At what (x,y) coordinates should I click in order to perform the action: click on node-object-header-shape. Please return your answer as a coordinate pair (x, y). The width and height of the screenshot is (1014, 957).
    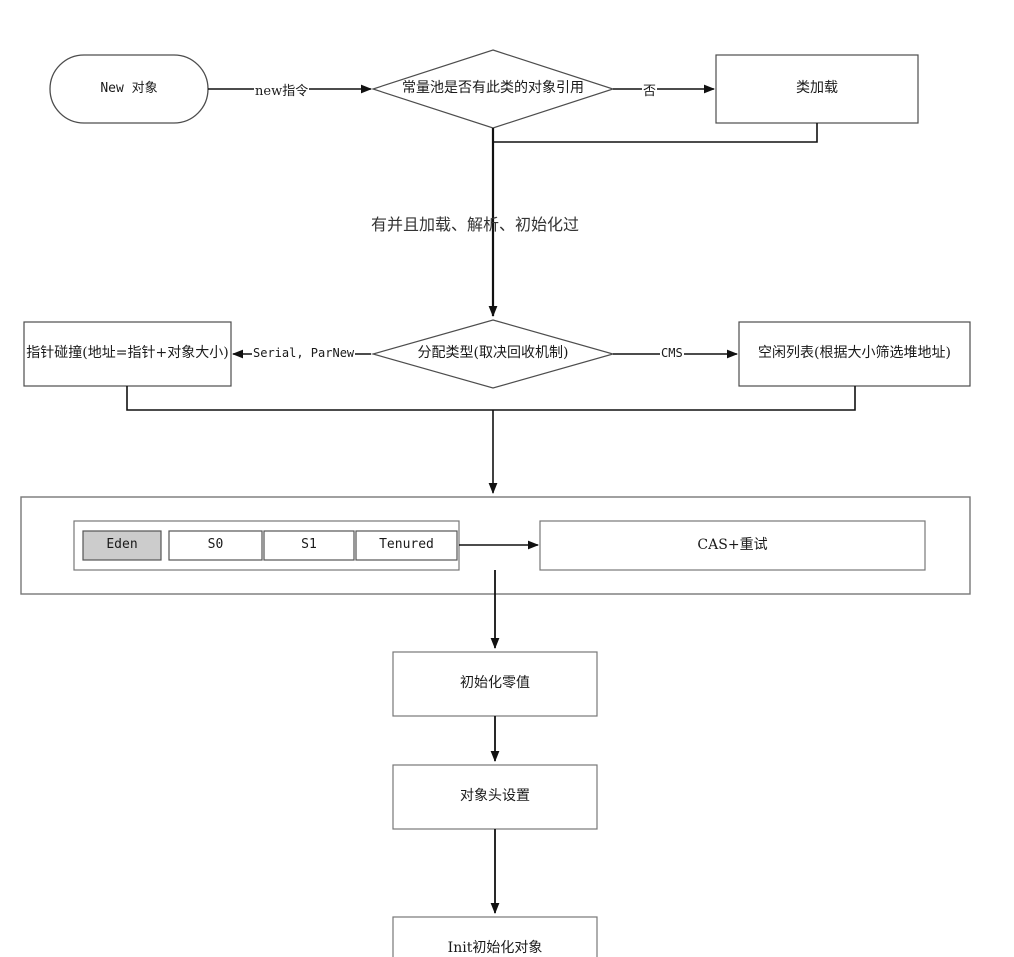
    Looking at the image, I should click on (495, 797).